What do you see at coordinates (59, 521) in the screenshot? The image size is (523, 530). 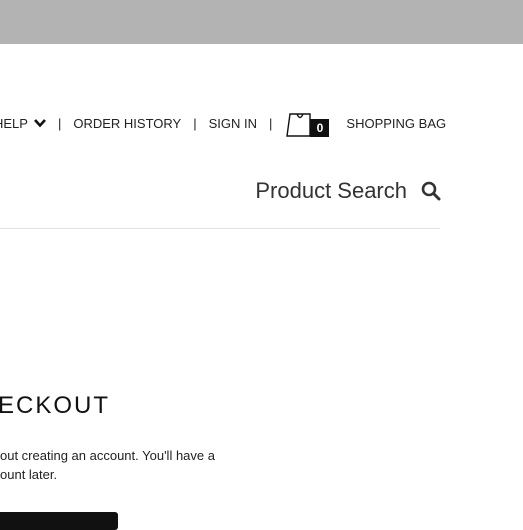 I see `guest-checkout-button` at bounding box center [59, 521].